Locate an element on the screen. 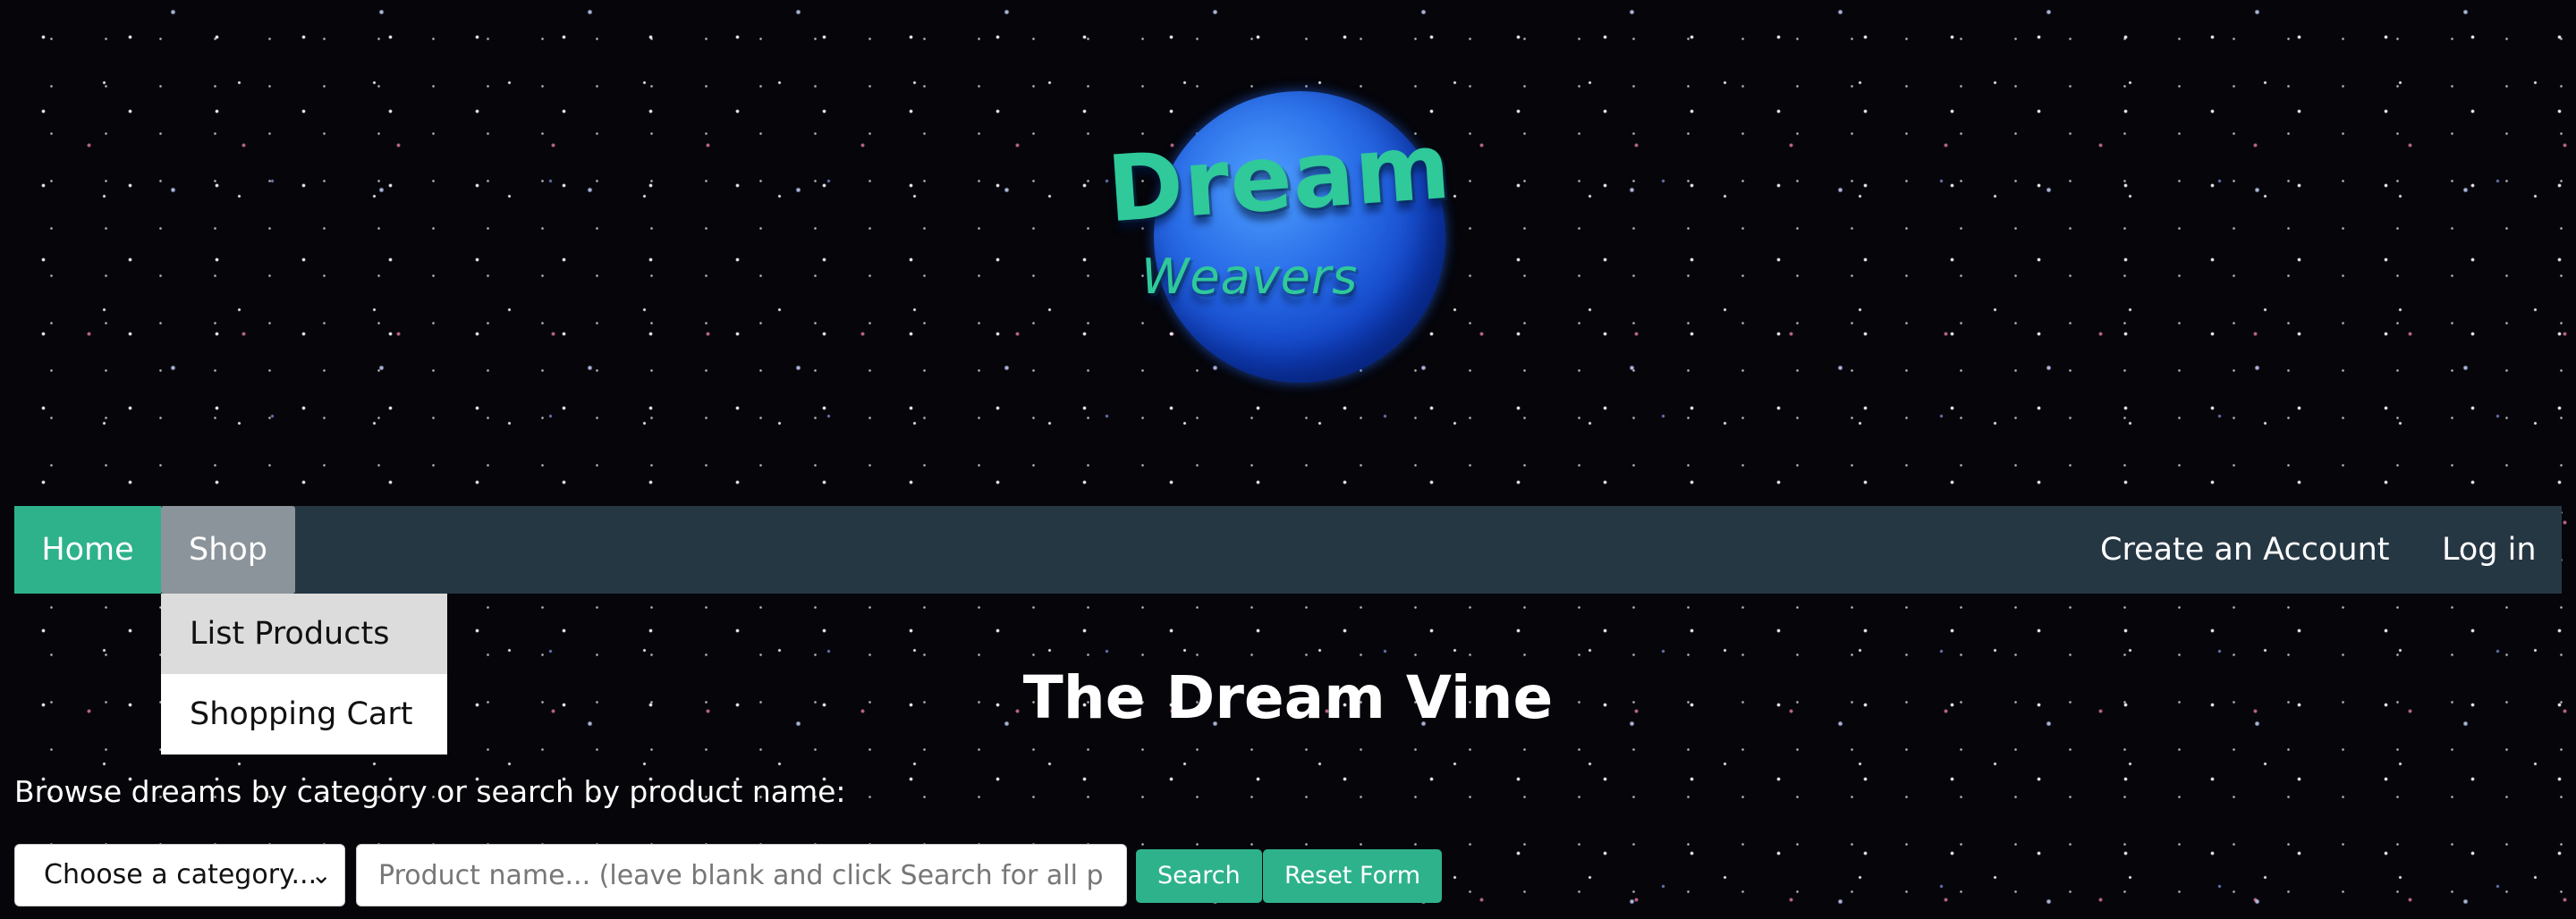  logo-text: Dream Weavers is located at coordinates (1279, 238).